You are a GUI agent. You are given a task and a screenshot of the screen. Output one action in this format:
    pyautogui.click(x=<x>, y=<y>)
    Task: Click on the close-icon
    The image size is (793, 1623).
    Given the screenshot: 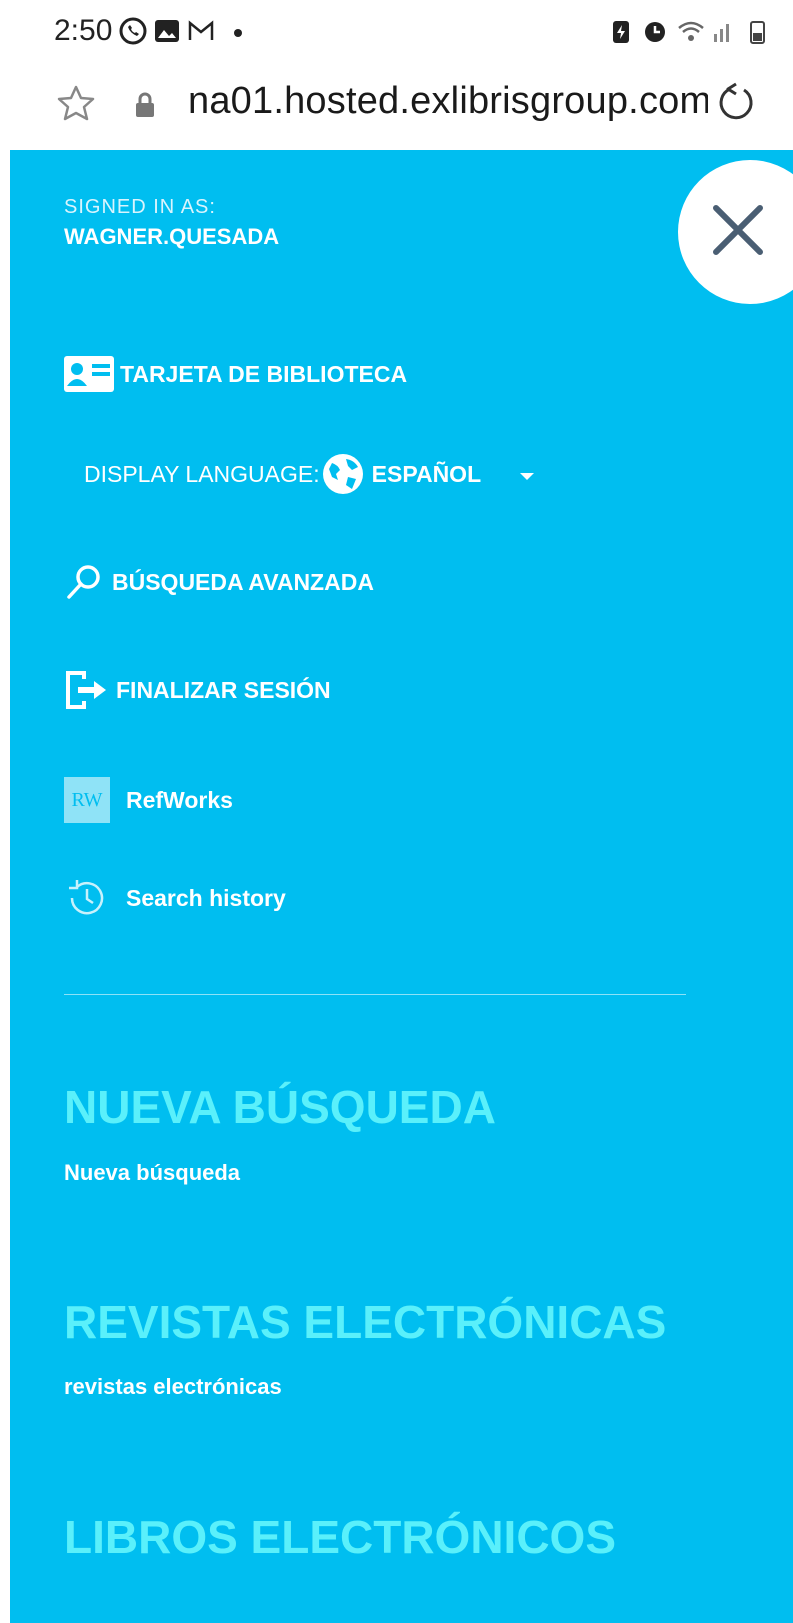 What is the action you would take?
    pyautogui.click(x=738, y=230)
    